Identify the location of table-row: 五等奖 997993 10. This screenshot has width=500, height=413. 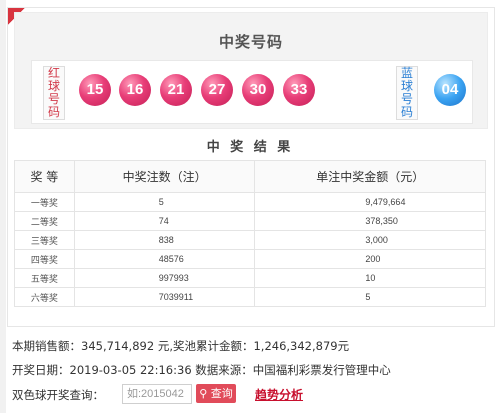
(250, 278).